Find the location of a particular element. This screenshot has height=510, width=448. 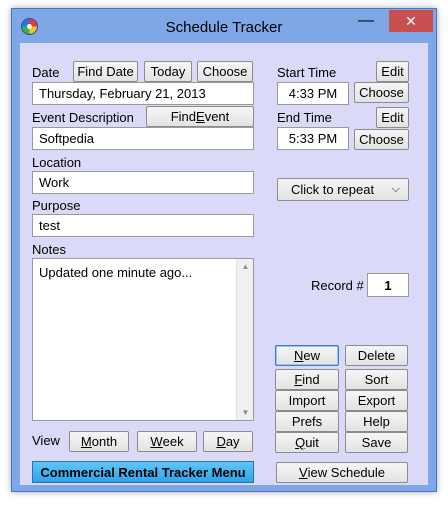

new-hotkey: N is located at coordinates (298, 355).